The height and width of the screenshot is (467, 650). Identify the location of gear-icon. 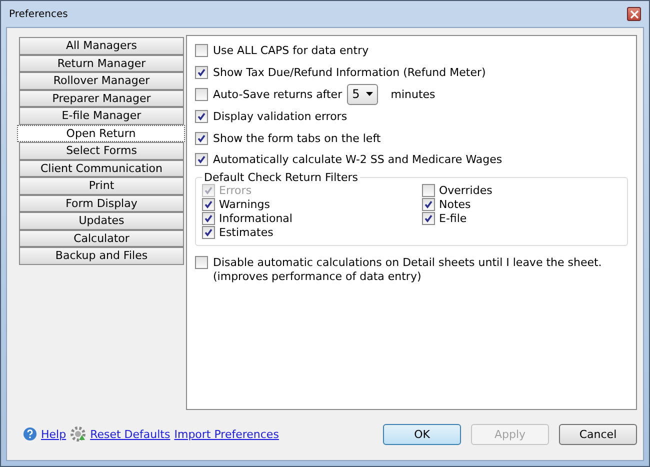
(78, 434).